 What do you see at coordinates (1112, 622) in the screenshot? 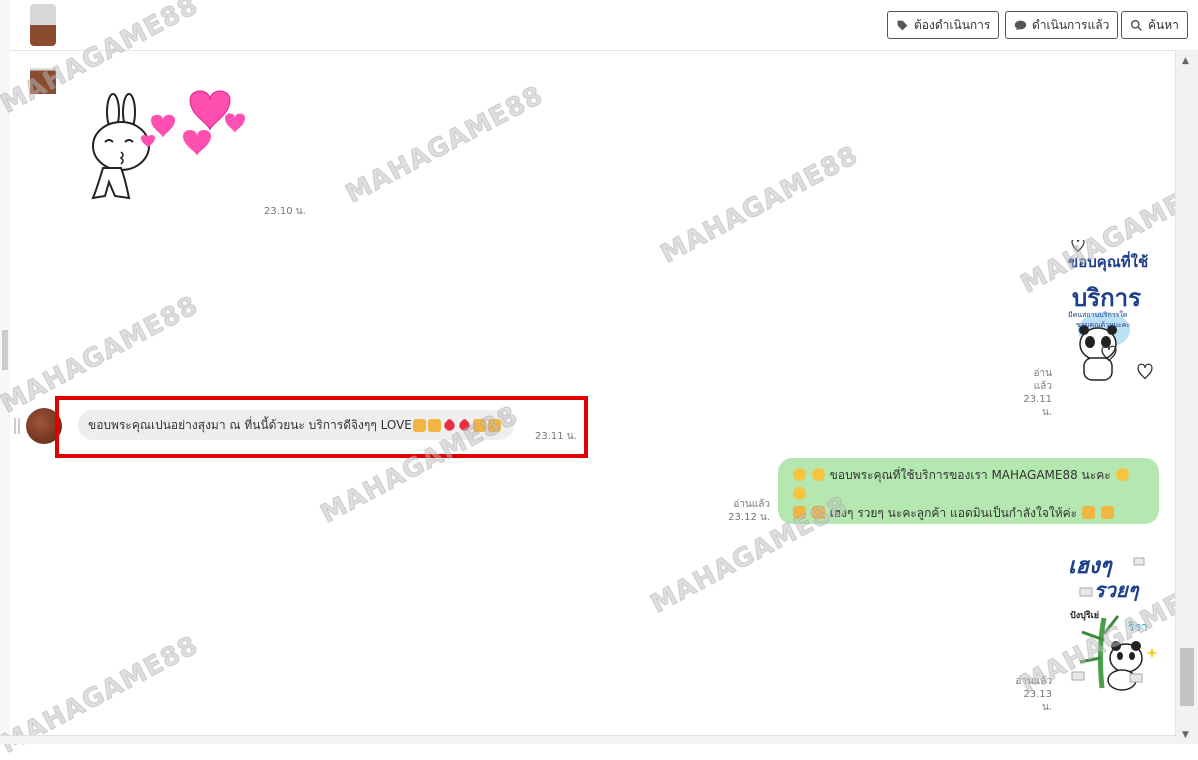
I see `lucky-panda-sticker: เฮงๆ รวยๆ ปังปุริเย่ ริรา` at bounding box center [1112, 622].